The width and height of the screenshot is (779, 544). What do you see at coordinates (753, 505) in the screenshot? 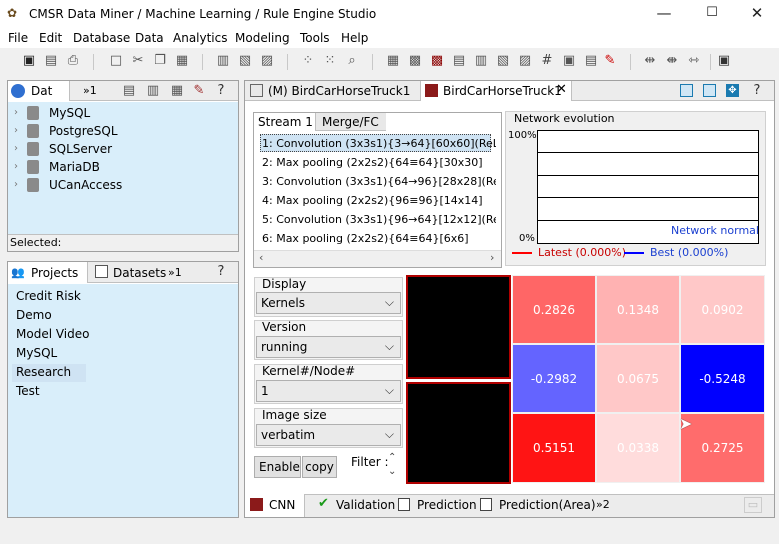
I see `export-icon: ▭` at bounding box center [753, 505].